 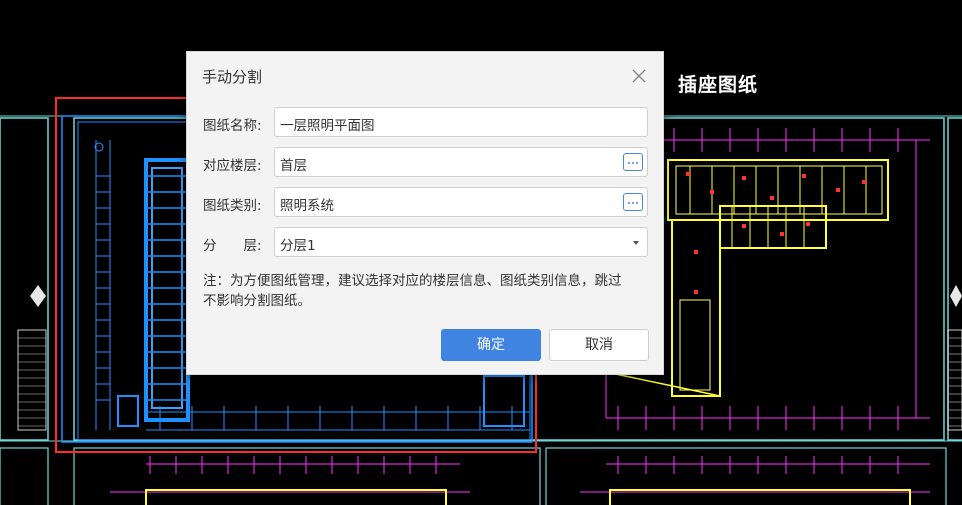 I want to click on floor-label: 对应楼层:, so click(x=232, y=166).